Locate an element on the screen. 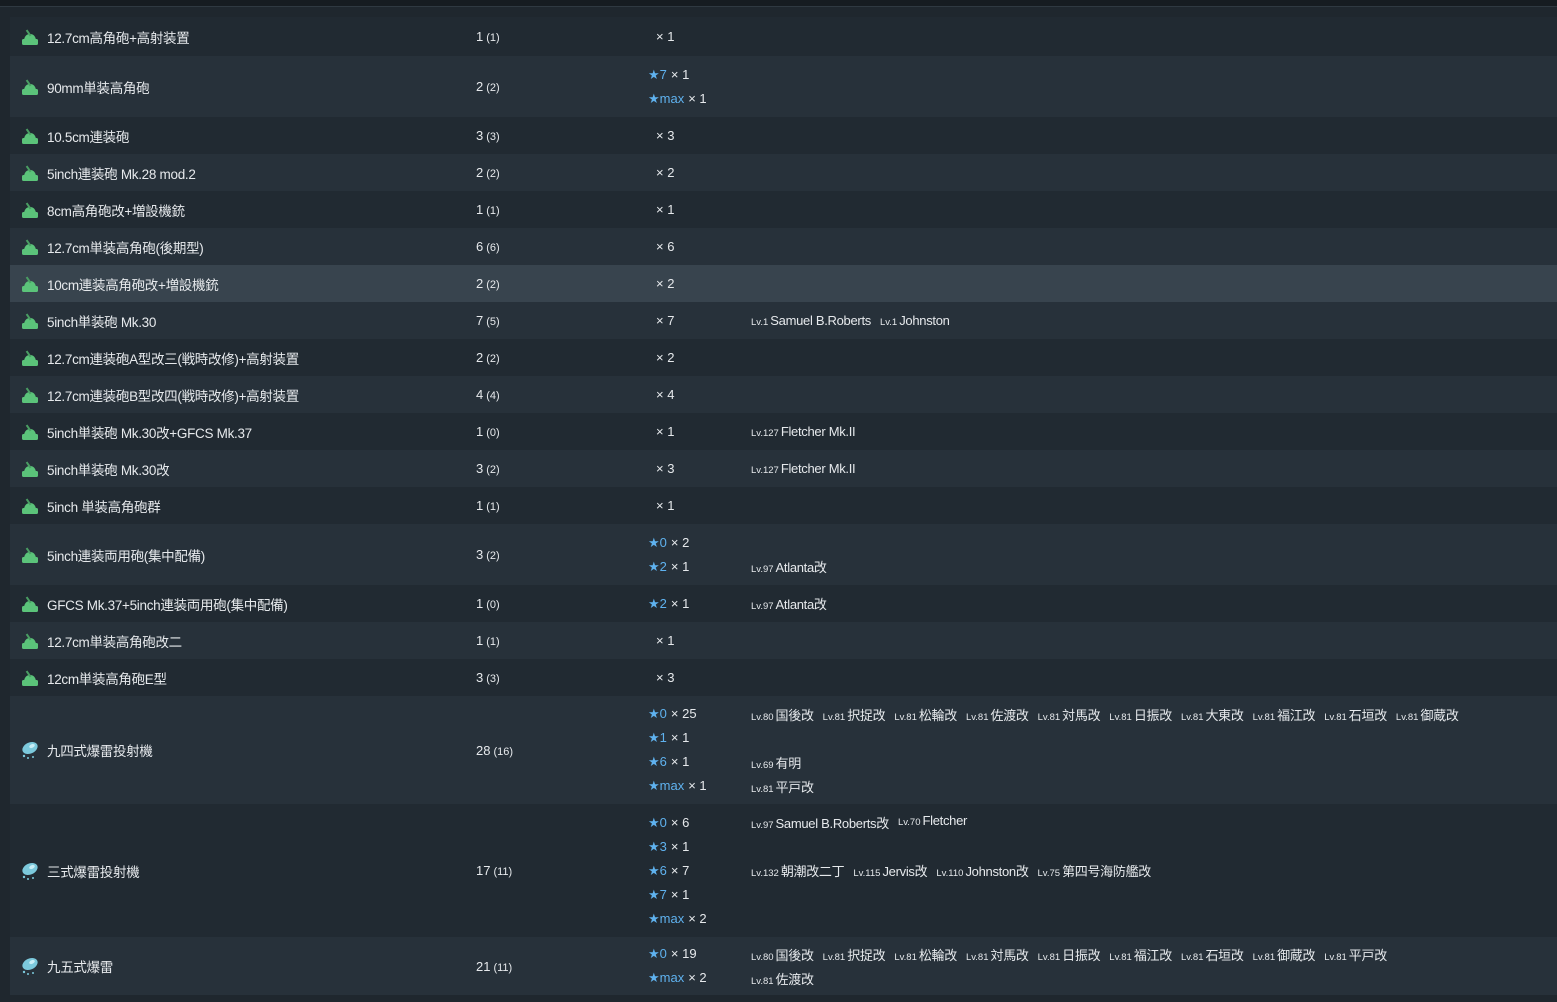 The width and height of the screenshot is (1557, 1002). table-row: 90mm単装高角砲 2 (2) ★7 × 1 ★max × 1 is located at coordinates (783, 86).